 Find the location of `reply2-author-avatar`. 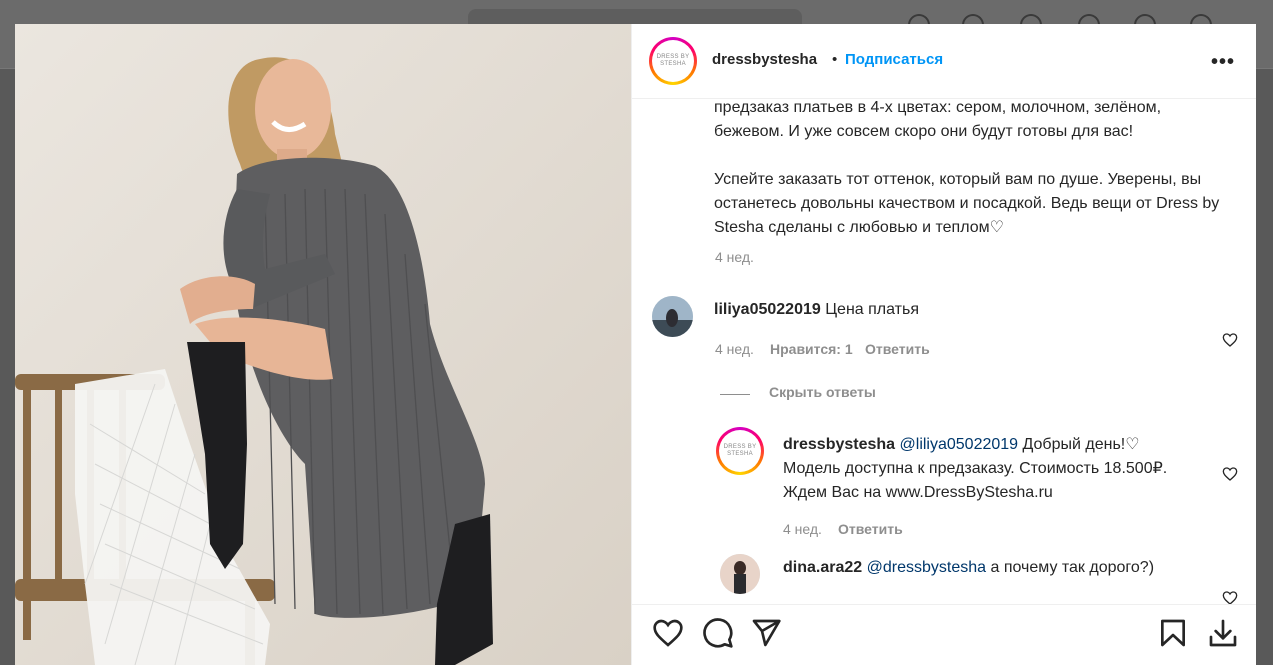

reply2-author-avatar is located at coordinates (740, 574).